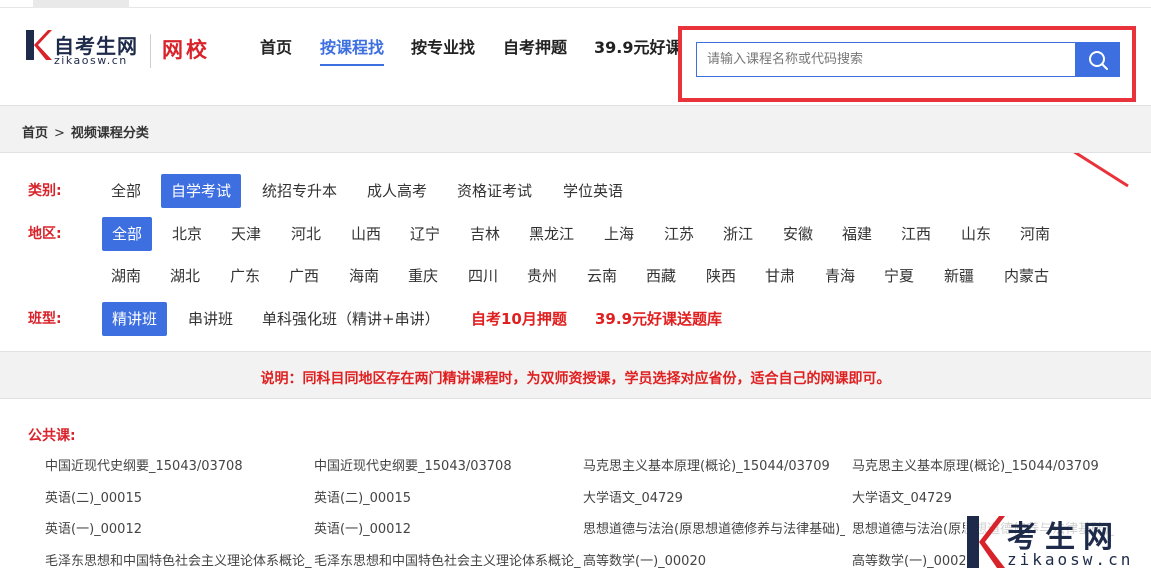  What do you see at coordinates (798, 234) in the screenshot?
I see `region-item: 安徽` at bounding box center [798, 234].